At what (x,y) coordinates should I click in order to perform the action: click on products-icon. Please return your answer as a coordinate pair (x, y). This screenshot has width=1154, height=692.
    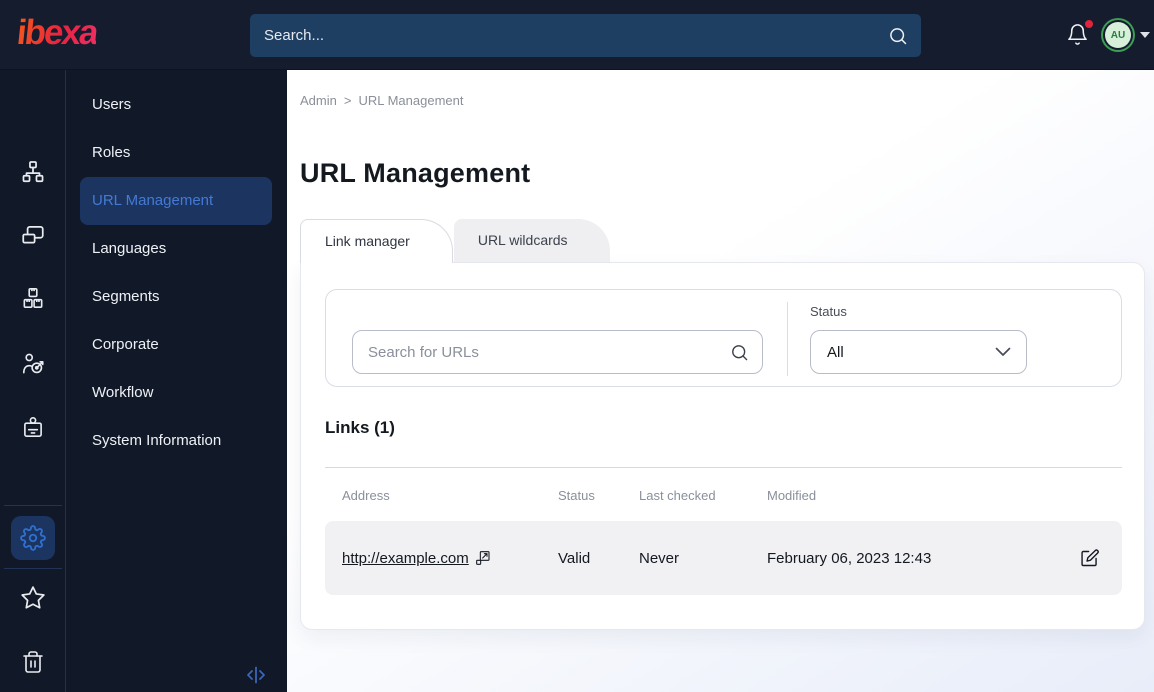
    Looking at the image, I should click on (33, 300).